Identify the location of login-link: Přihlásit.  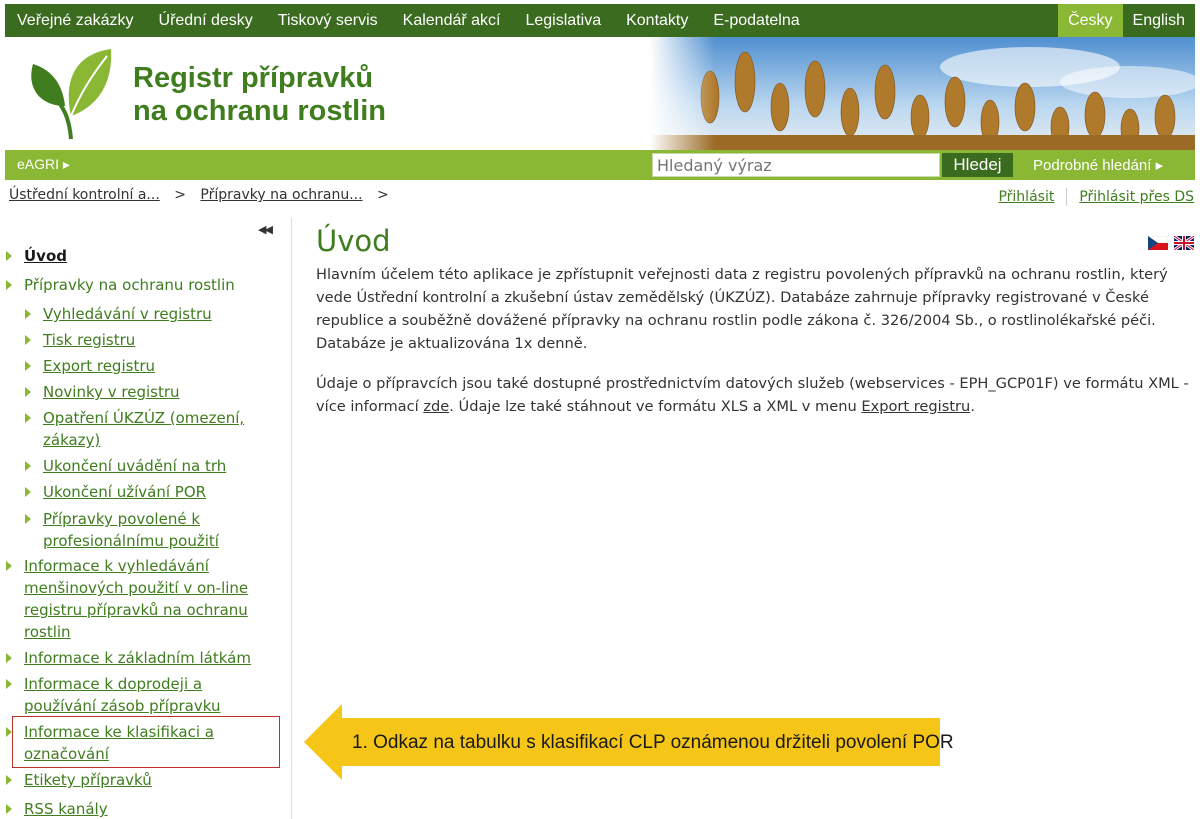
(1026, 197).